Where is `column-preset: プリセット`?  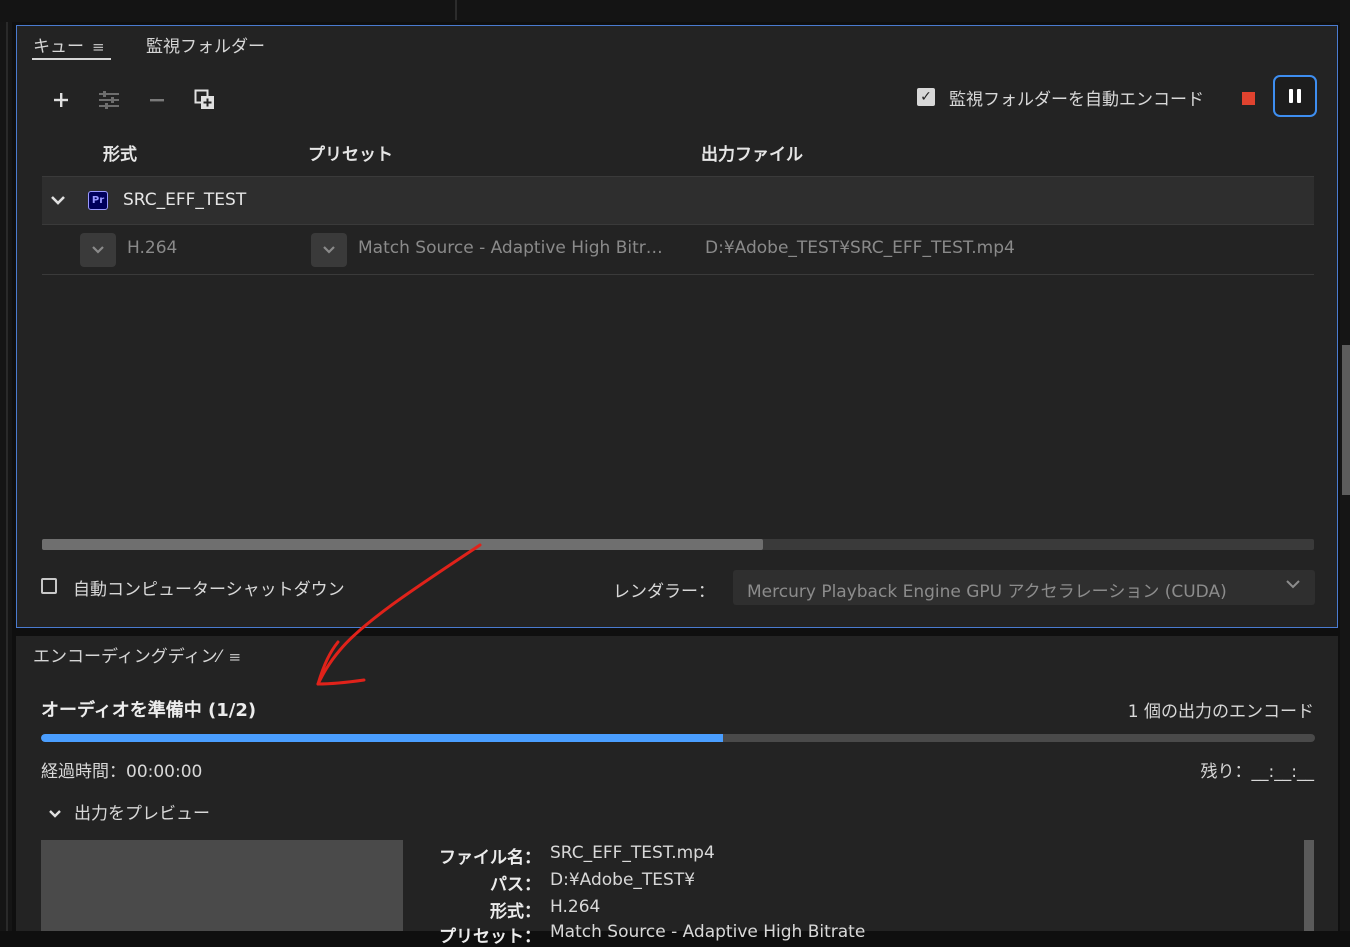 column-preset: プリセット is located at coordinates (350, 152).